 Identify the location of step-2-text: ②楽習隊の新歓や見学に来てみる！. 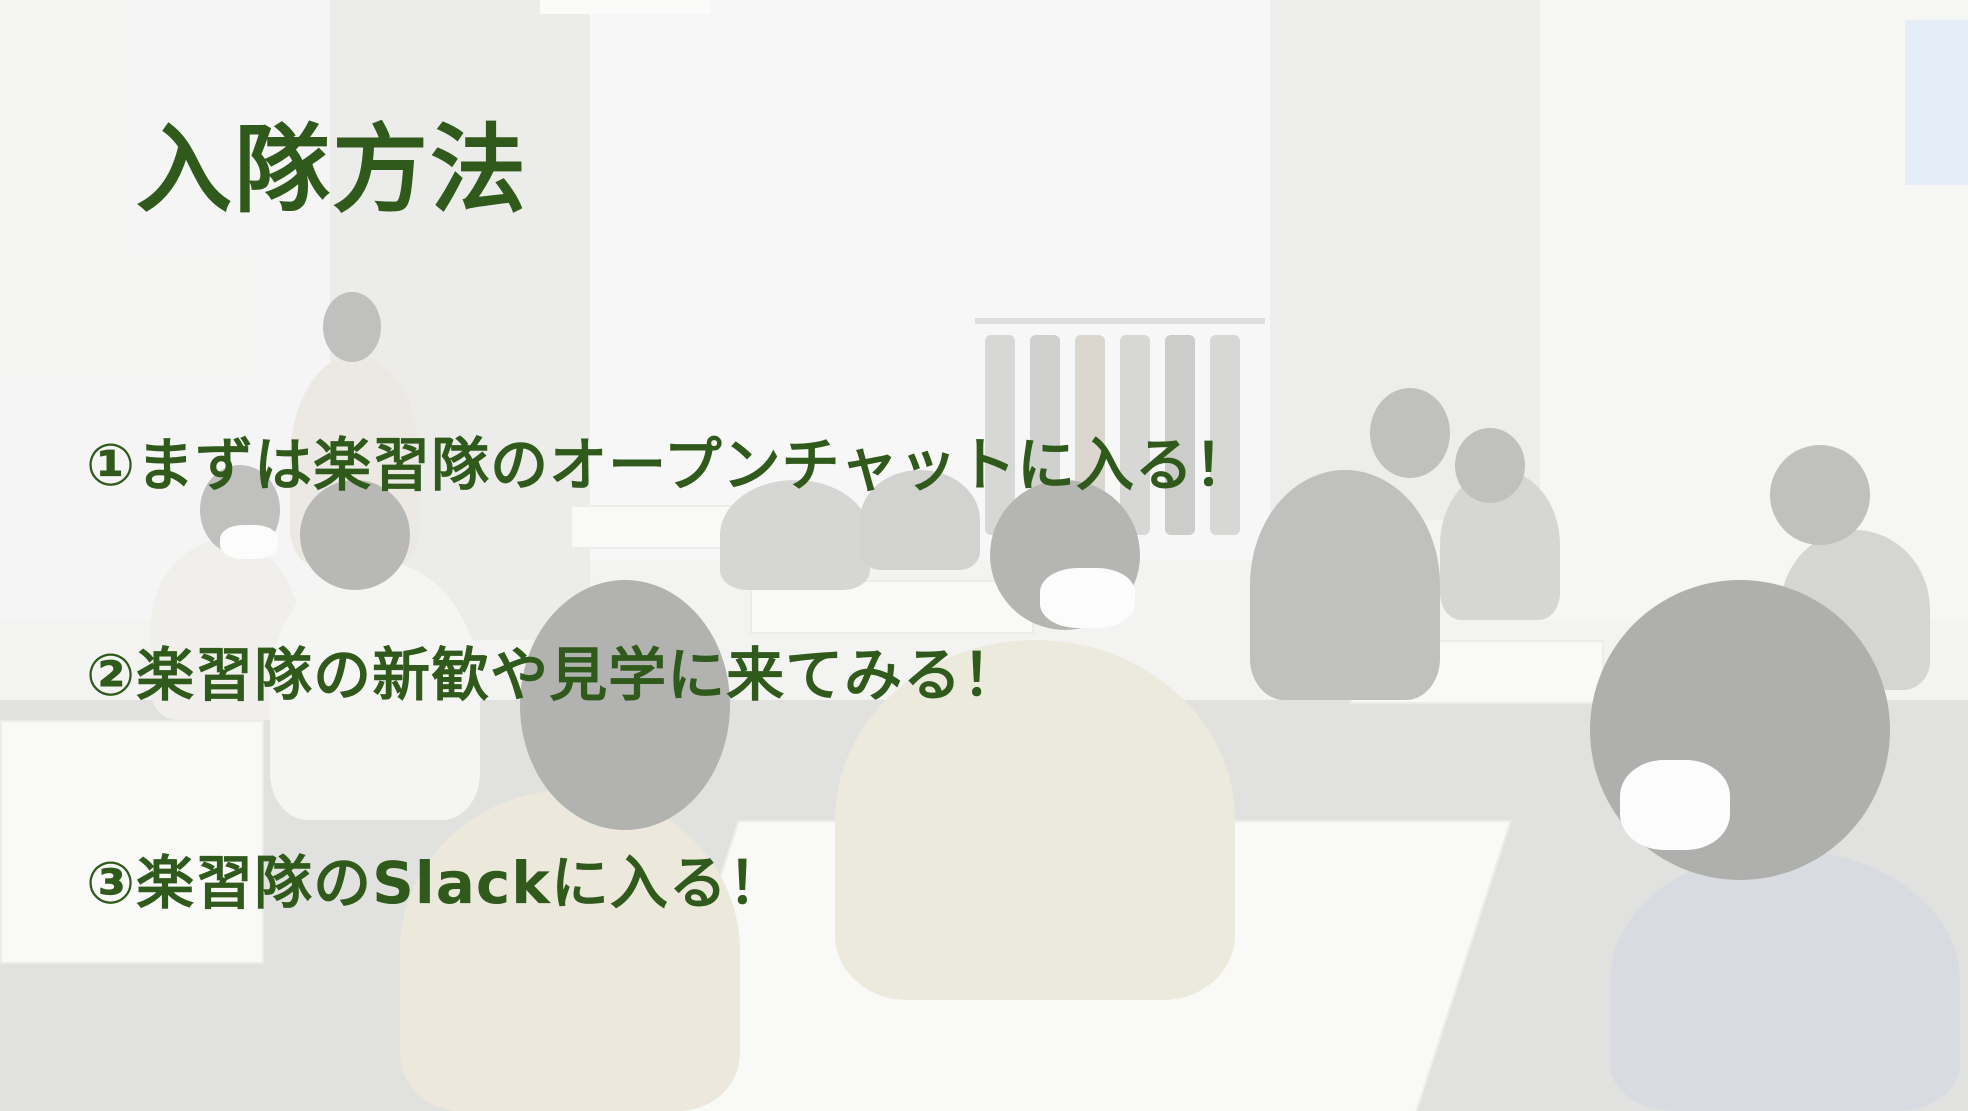
(554, 675).